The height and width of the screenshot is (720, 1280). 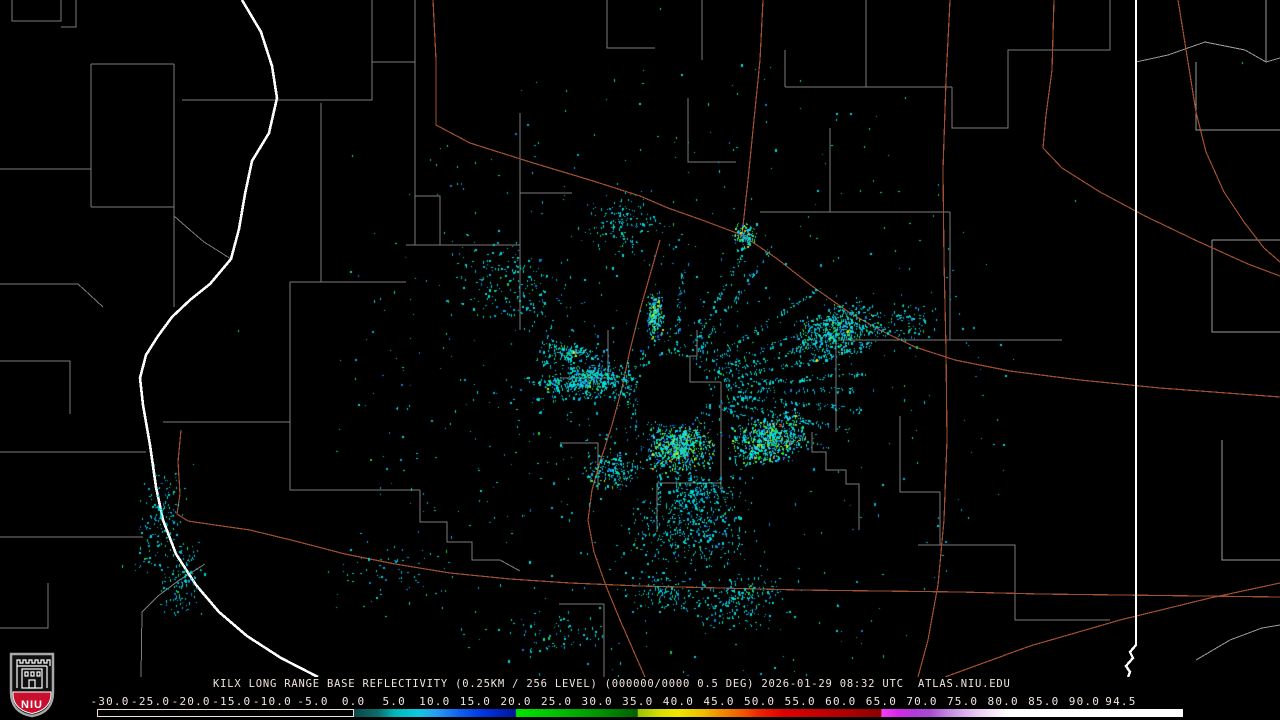 I want to click on colorbar-gradient, so click(x=768, y=713).